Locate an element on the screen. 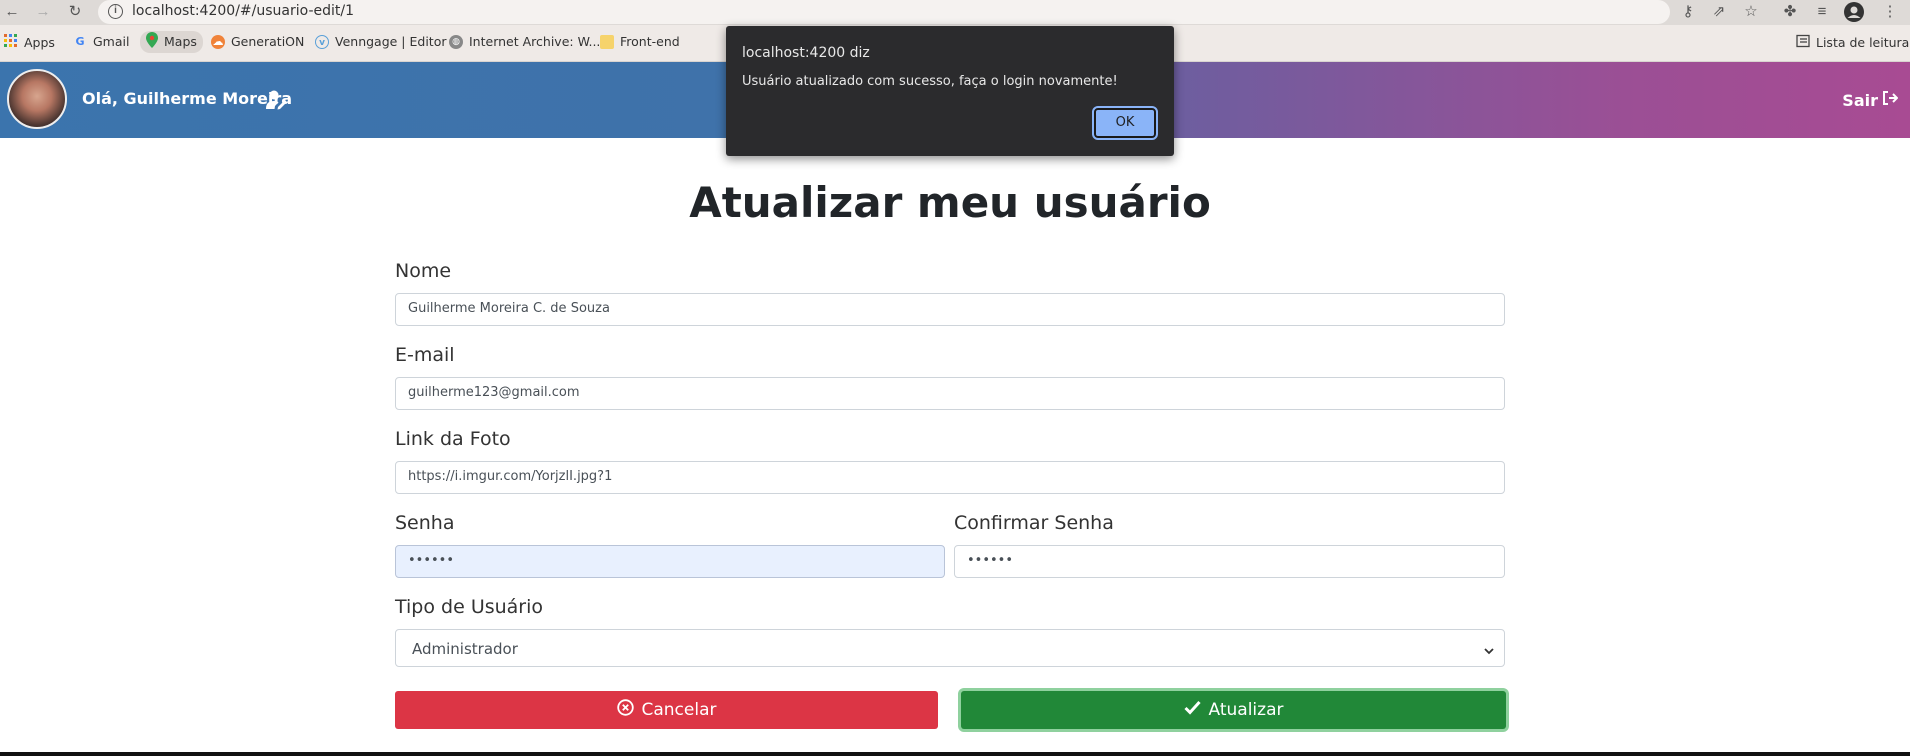  dialog-title: localhost:4200 diz is located at coordinates (806, 53).